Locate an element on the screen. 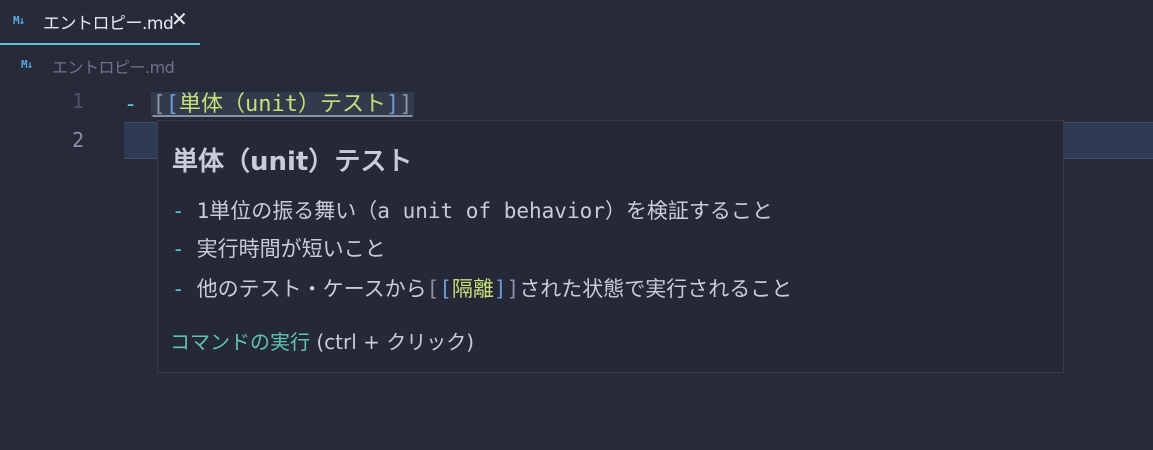 The width and height of the screenshot is (1153, 450). hover-title: 単体（unit）テスト is located at coordinates (292, 162).